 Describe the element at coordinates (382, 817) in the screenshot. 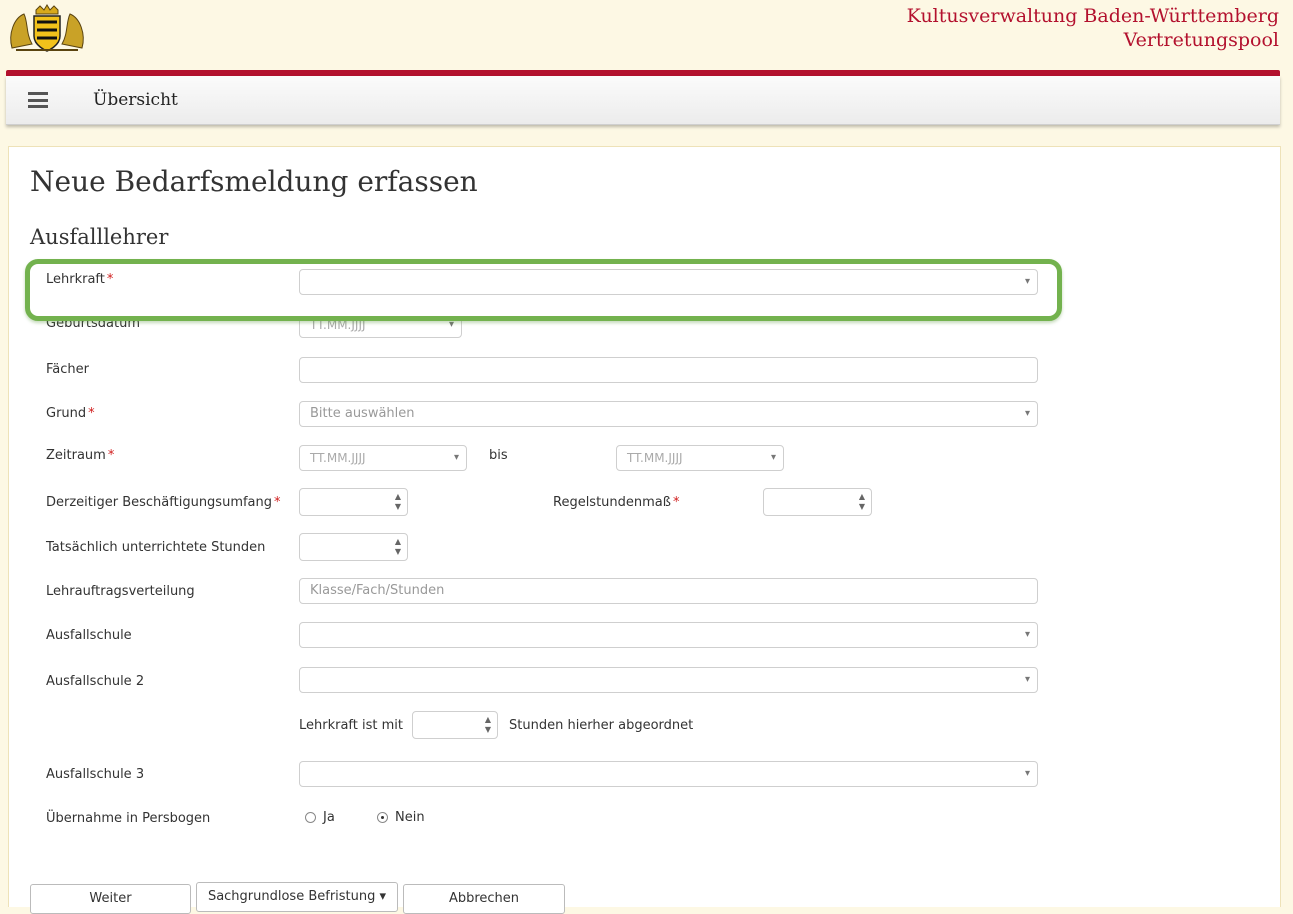

I see `radio-checked-icon` at that location.